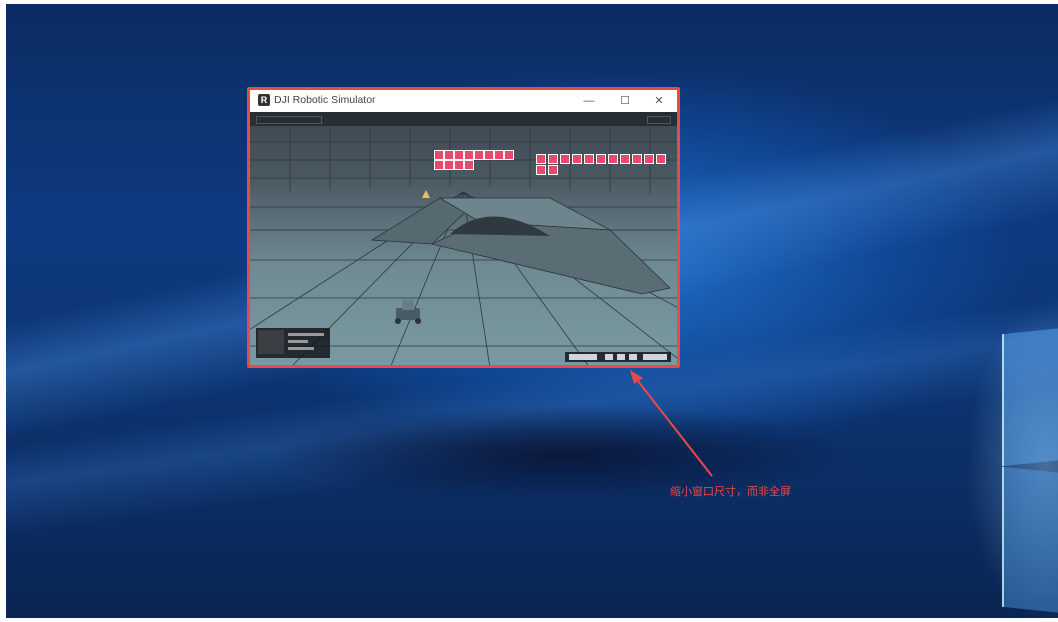 The height and width of the screenshot is (622, 1058). I want to click on robot-info-panel, so click(293, 343).